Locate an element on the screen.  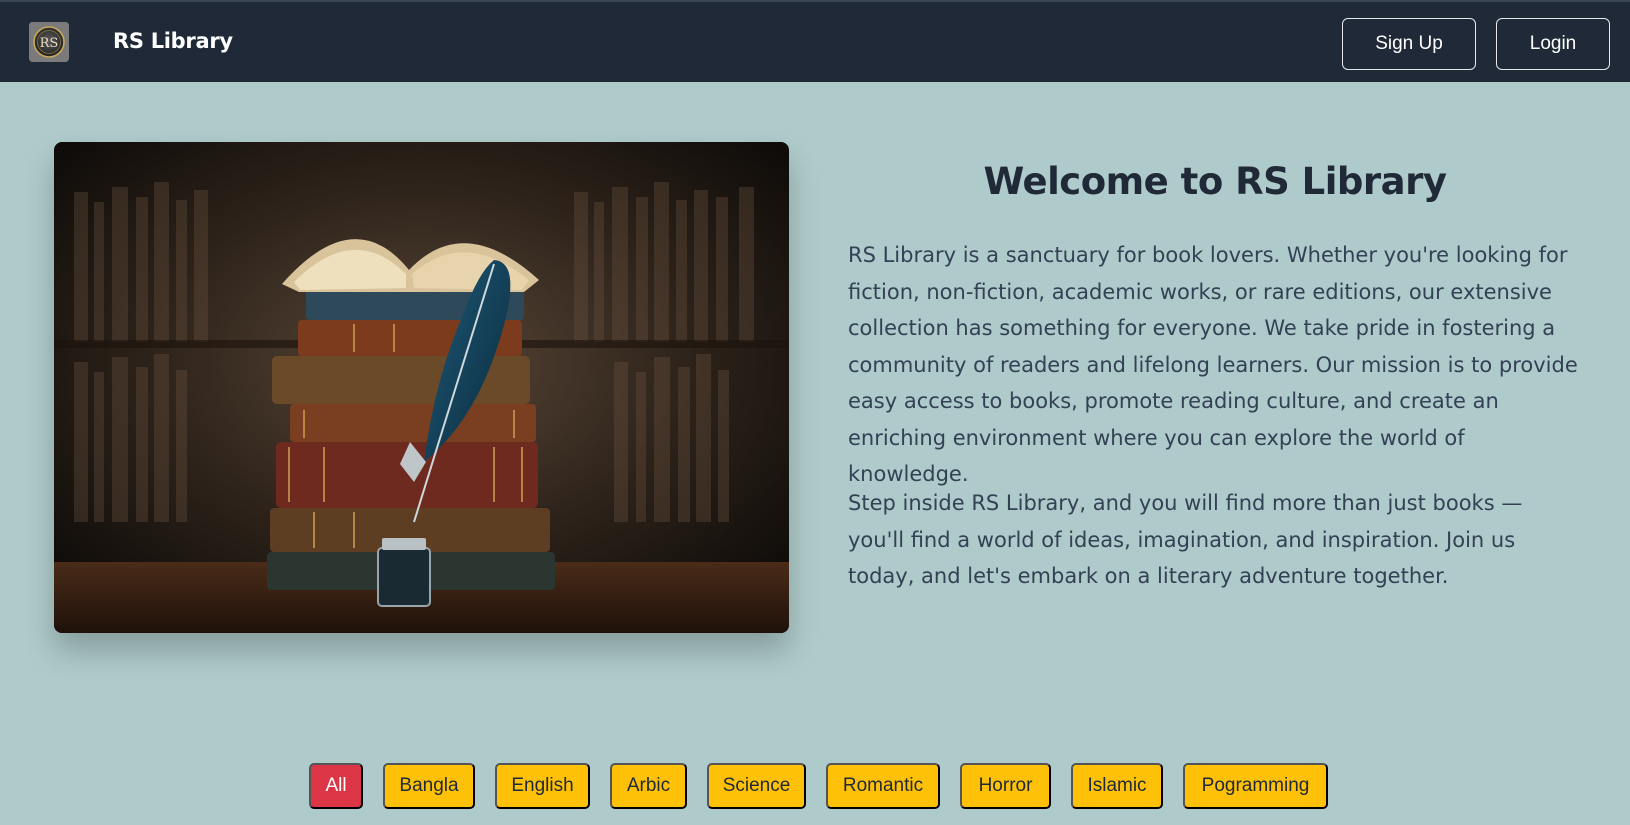
category-tab-english: English is located at coordinates (542, 786).